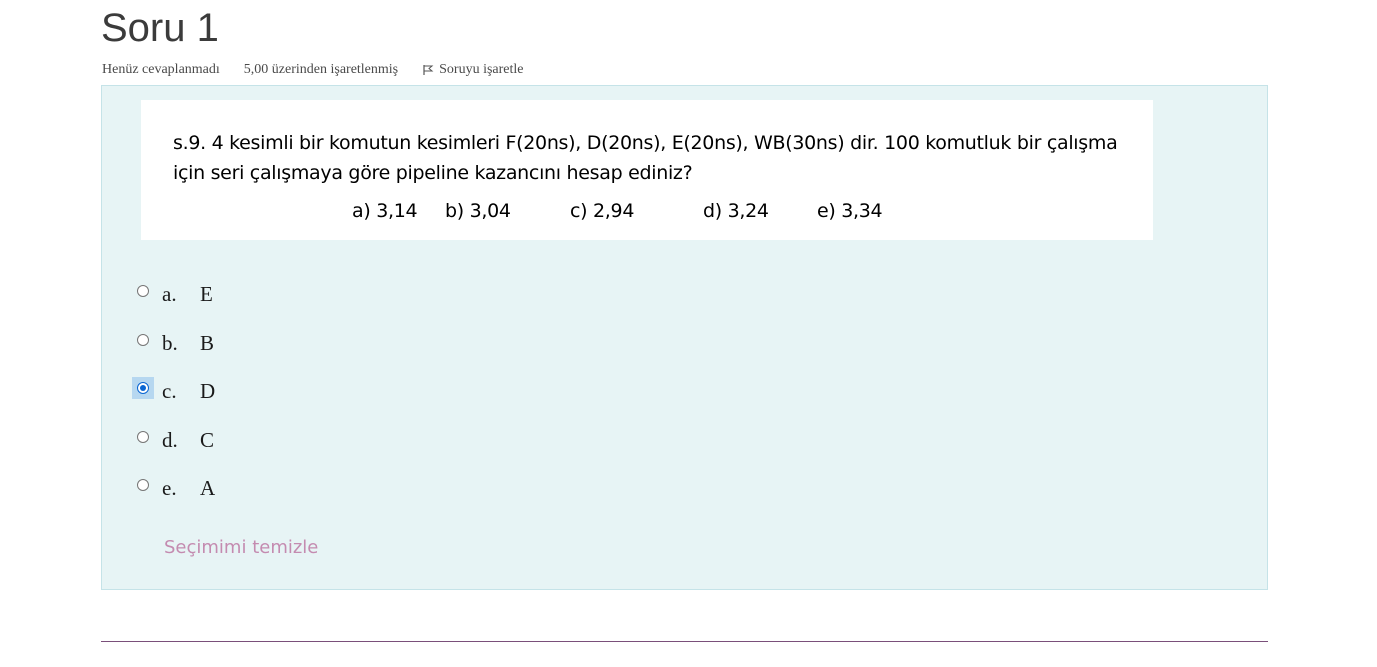 The height and width of the screenshot is (667, 1377). I want to click on flag-icon, so click(428, 70).